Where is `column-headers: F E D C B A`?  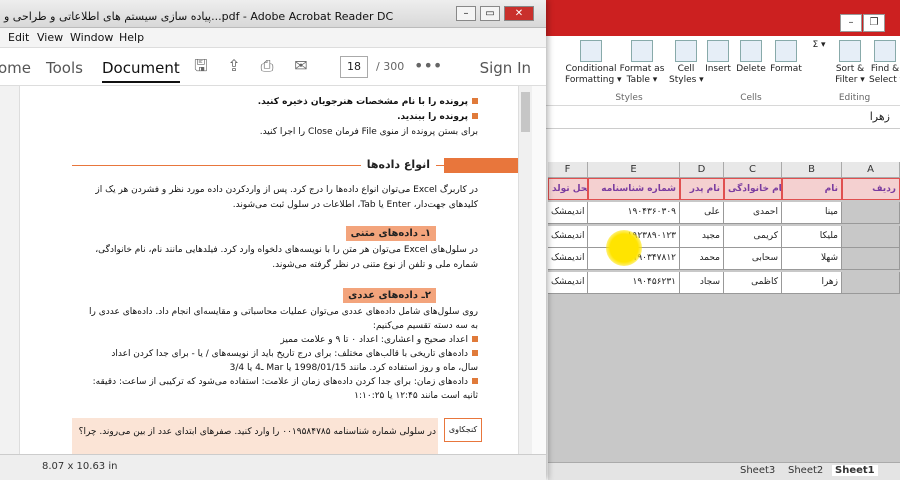
column-headers: F E D C B A is located at coordinates (724, 170).